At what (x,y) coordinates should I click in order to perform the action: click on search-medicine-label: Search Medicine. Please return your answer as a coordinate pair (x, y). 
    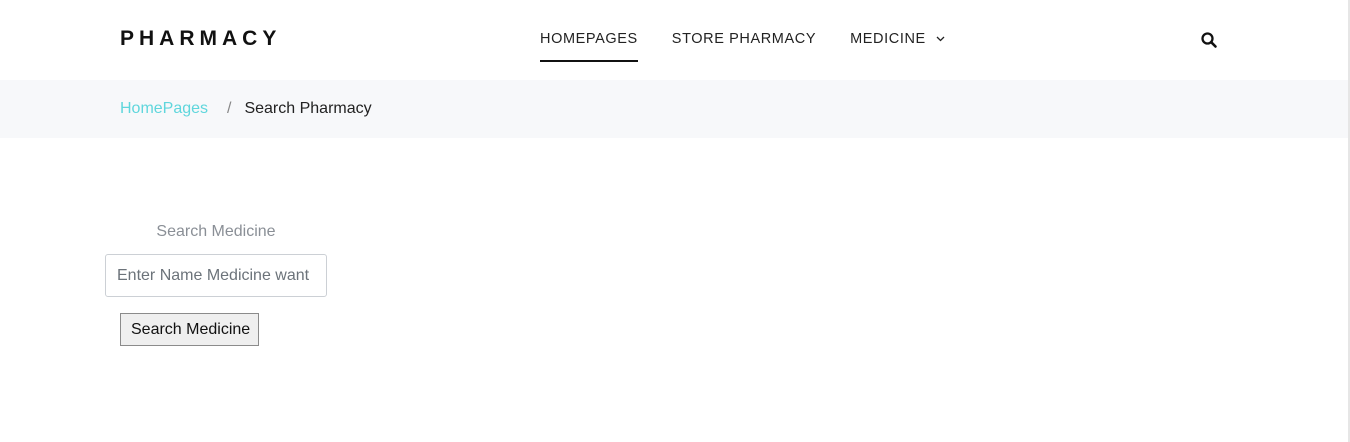
    Looking at the image, I should click on (216, 231).